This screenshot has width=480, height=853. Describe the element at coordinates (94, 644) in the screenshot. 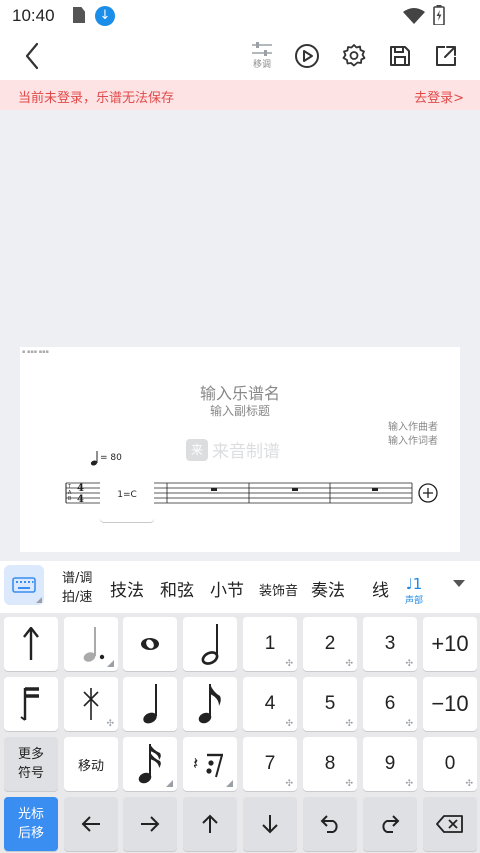

I see `dotted-note-icon` at that location.